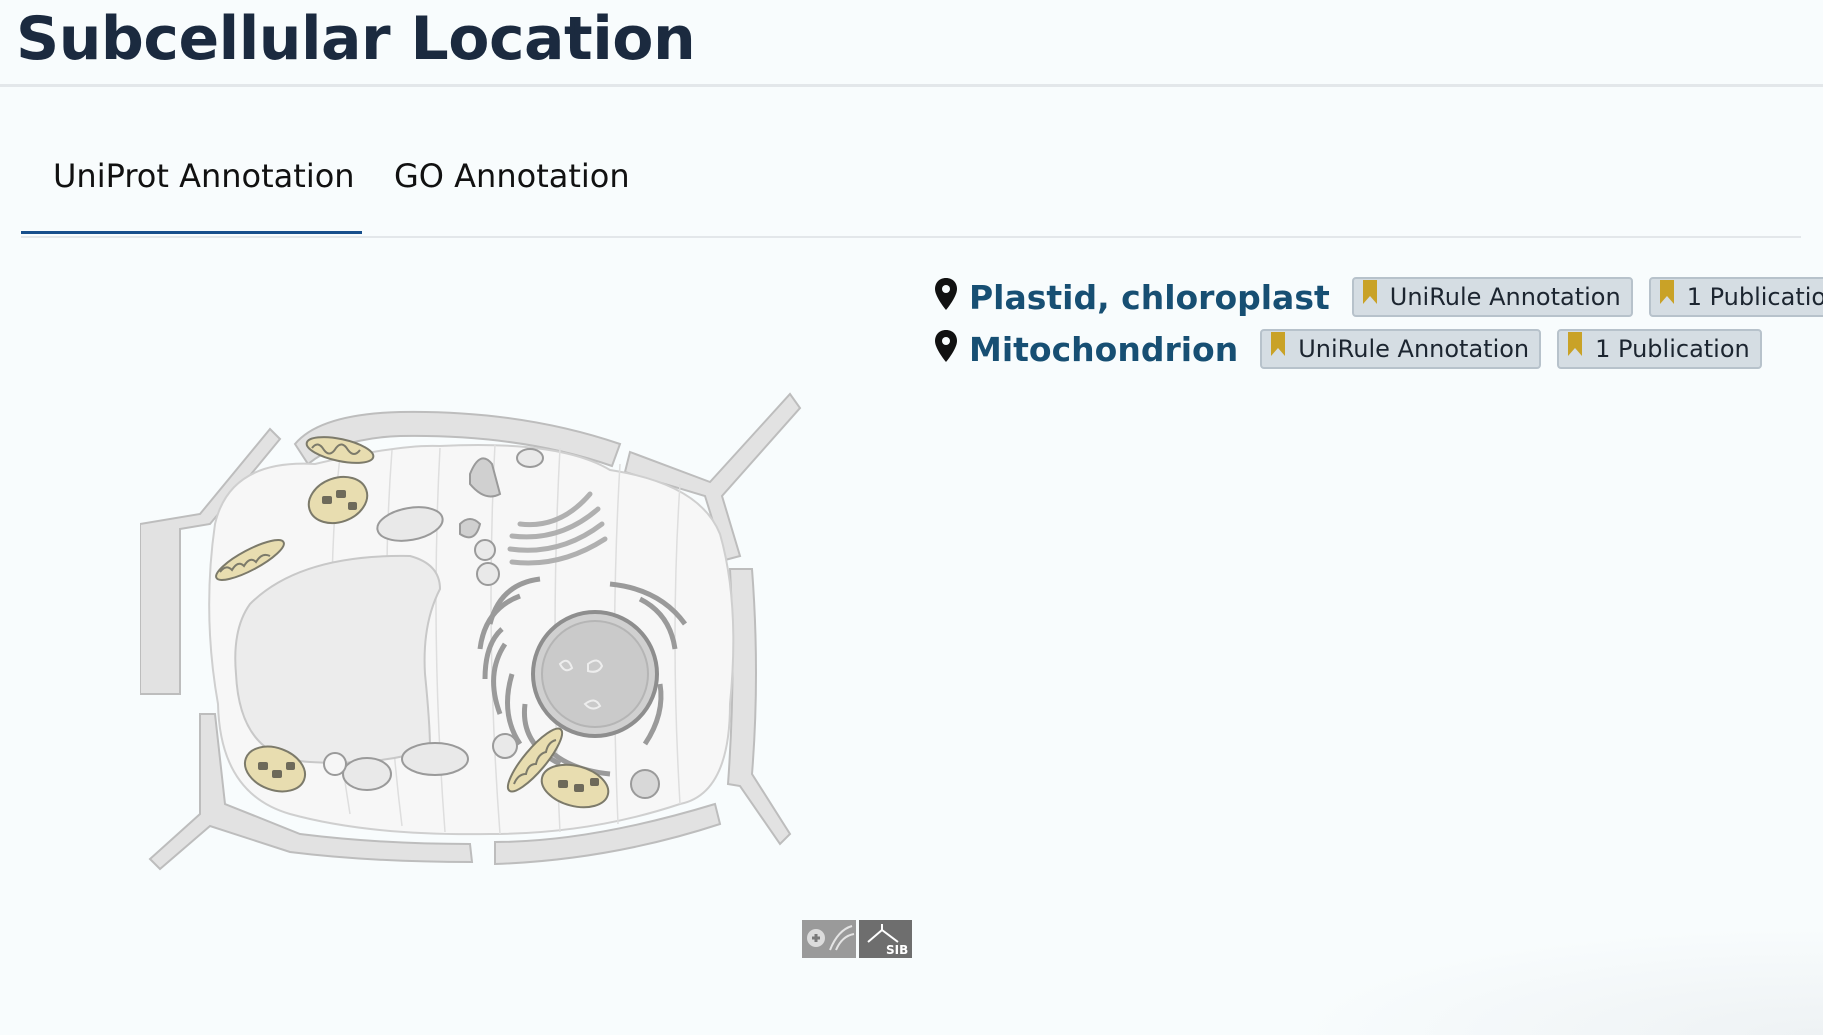  I want to click on swissbiopics-logo, so click(829, 939).